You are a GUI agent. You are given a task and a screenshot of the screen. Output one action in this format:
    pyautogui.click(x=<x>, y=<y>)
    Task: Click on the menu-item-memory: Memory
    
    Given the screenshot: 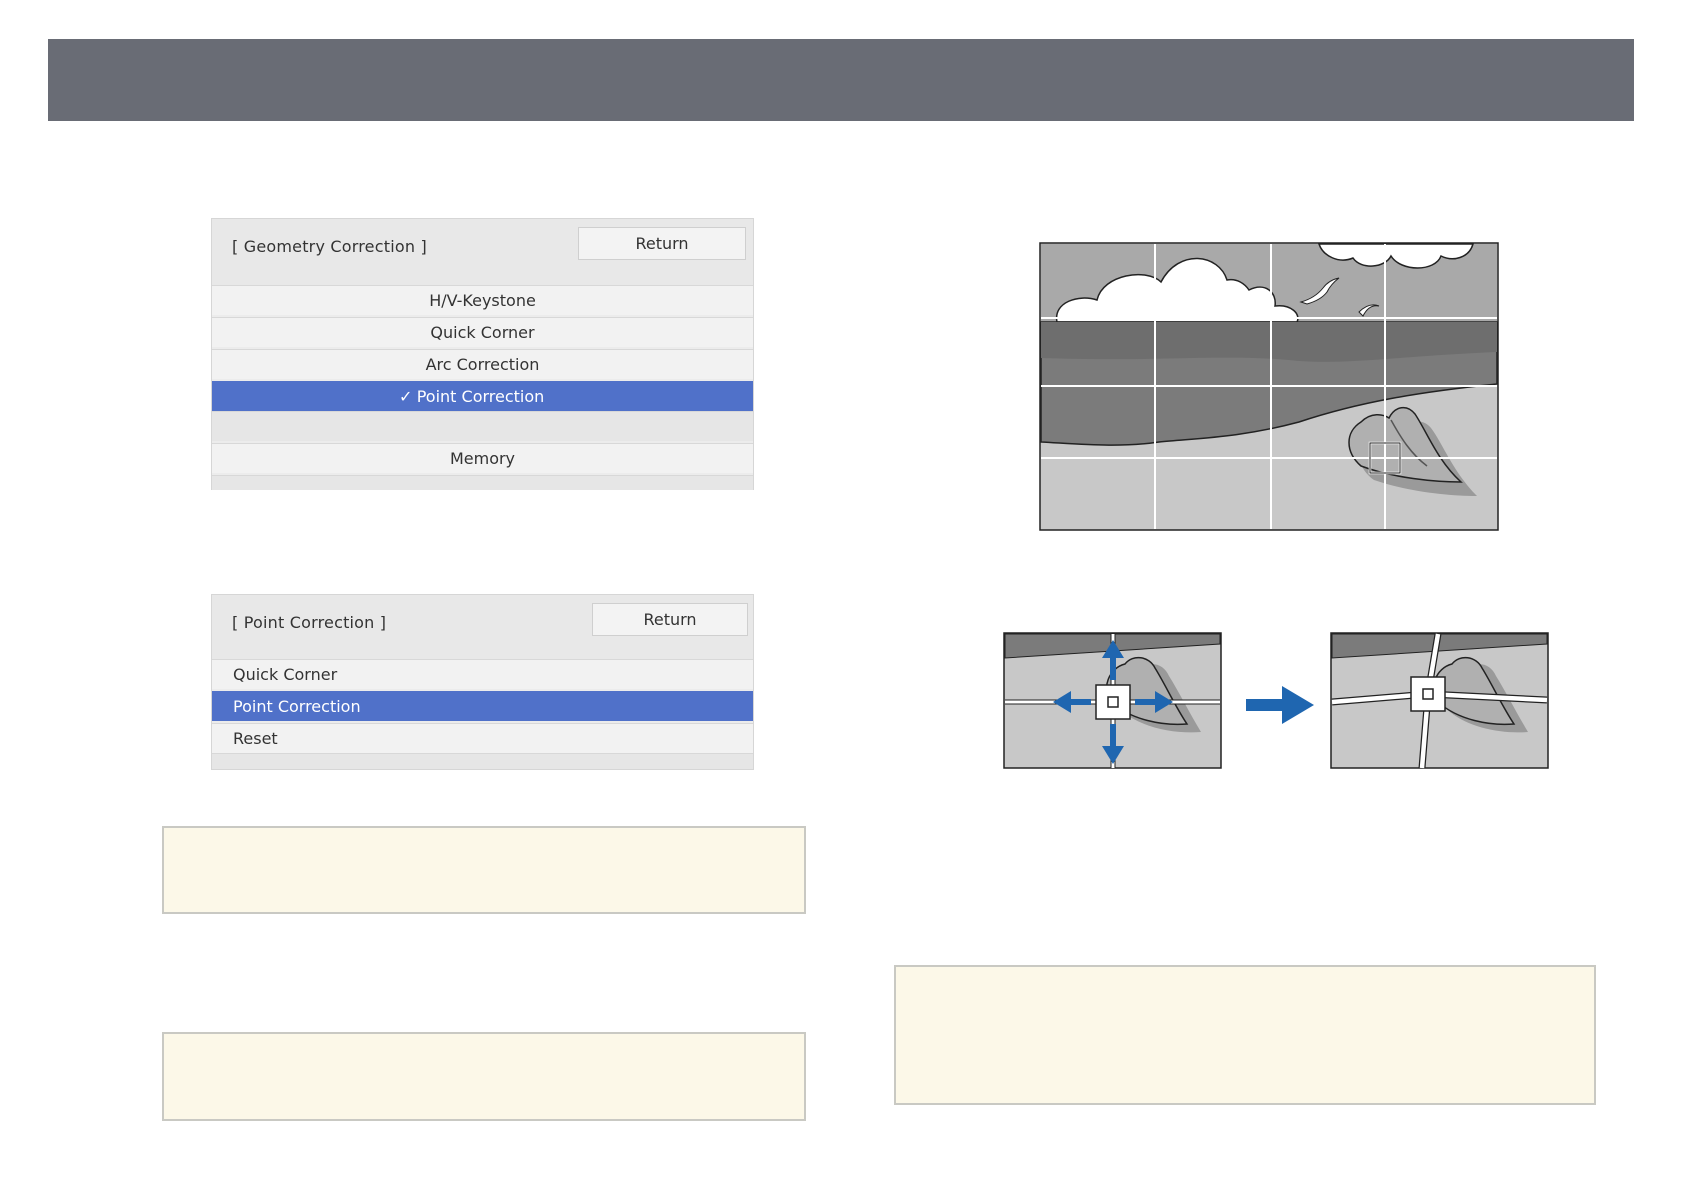 What is the action you would take?
    pyautogui.click(x=482, y=458)
    